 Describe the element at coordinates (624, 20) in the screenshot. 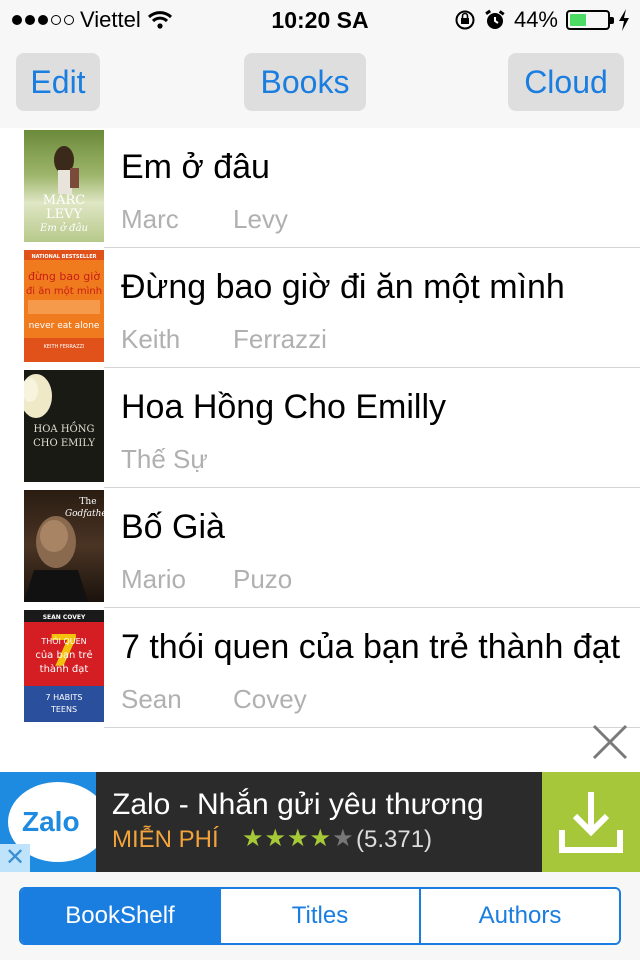

I see `charging-icon` at that location.